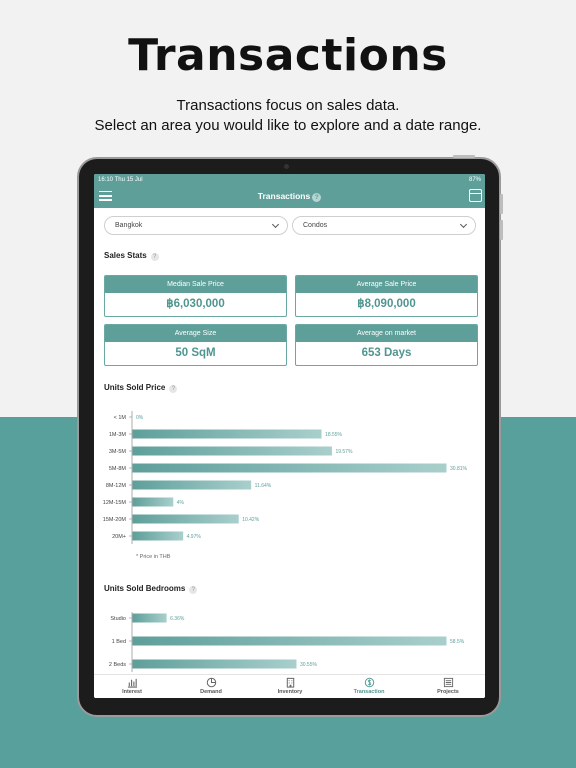 This screenshot has width=576, height=768. What do you see at coordinates (195, 345) in the screenshot?
I see `average-size-card: Average Size 50 SqM` at bounding box center [195, 345].